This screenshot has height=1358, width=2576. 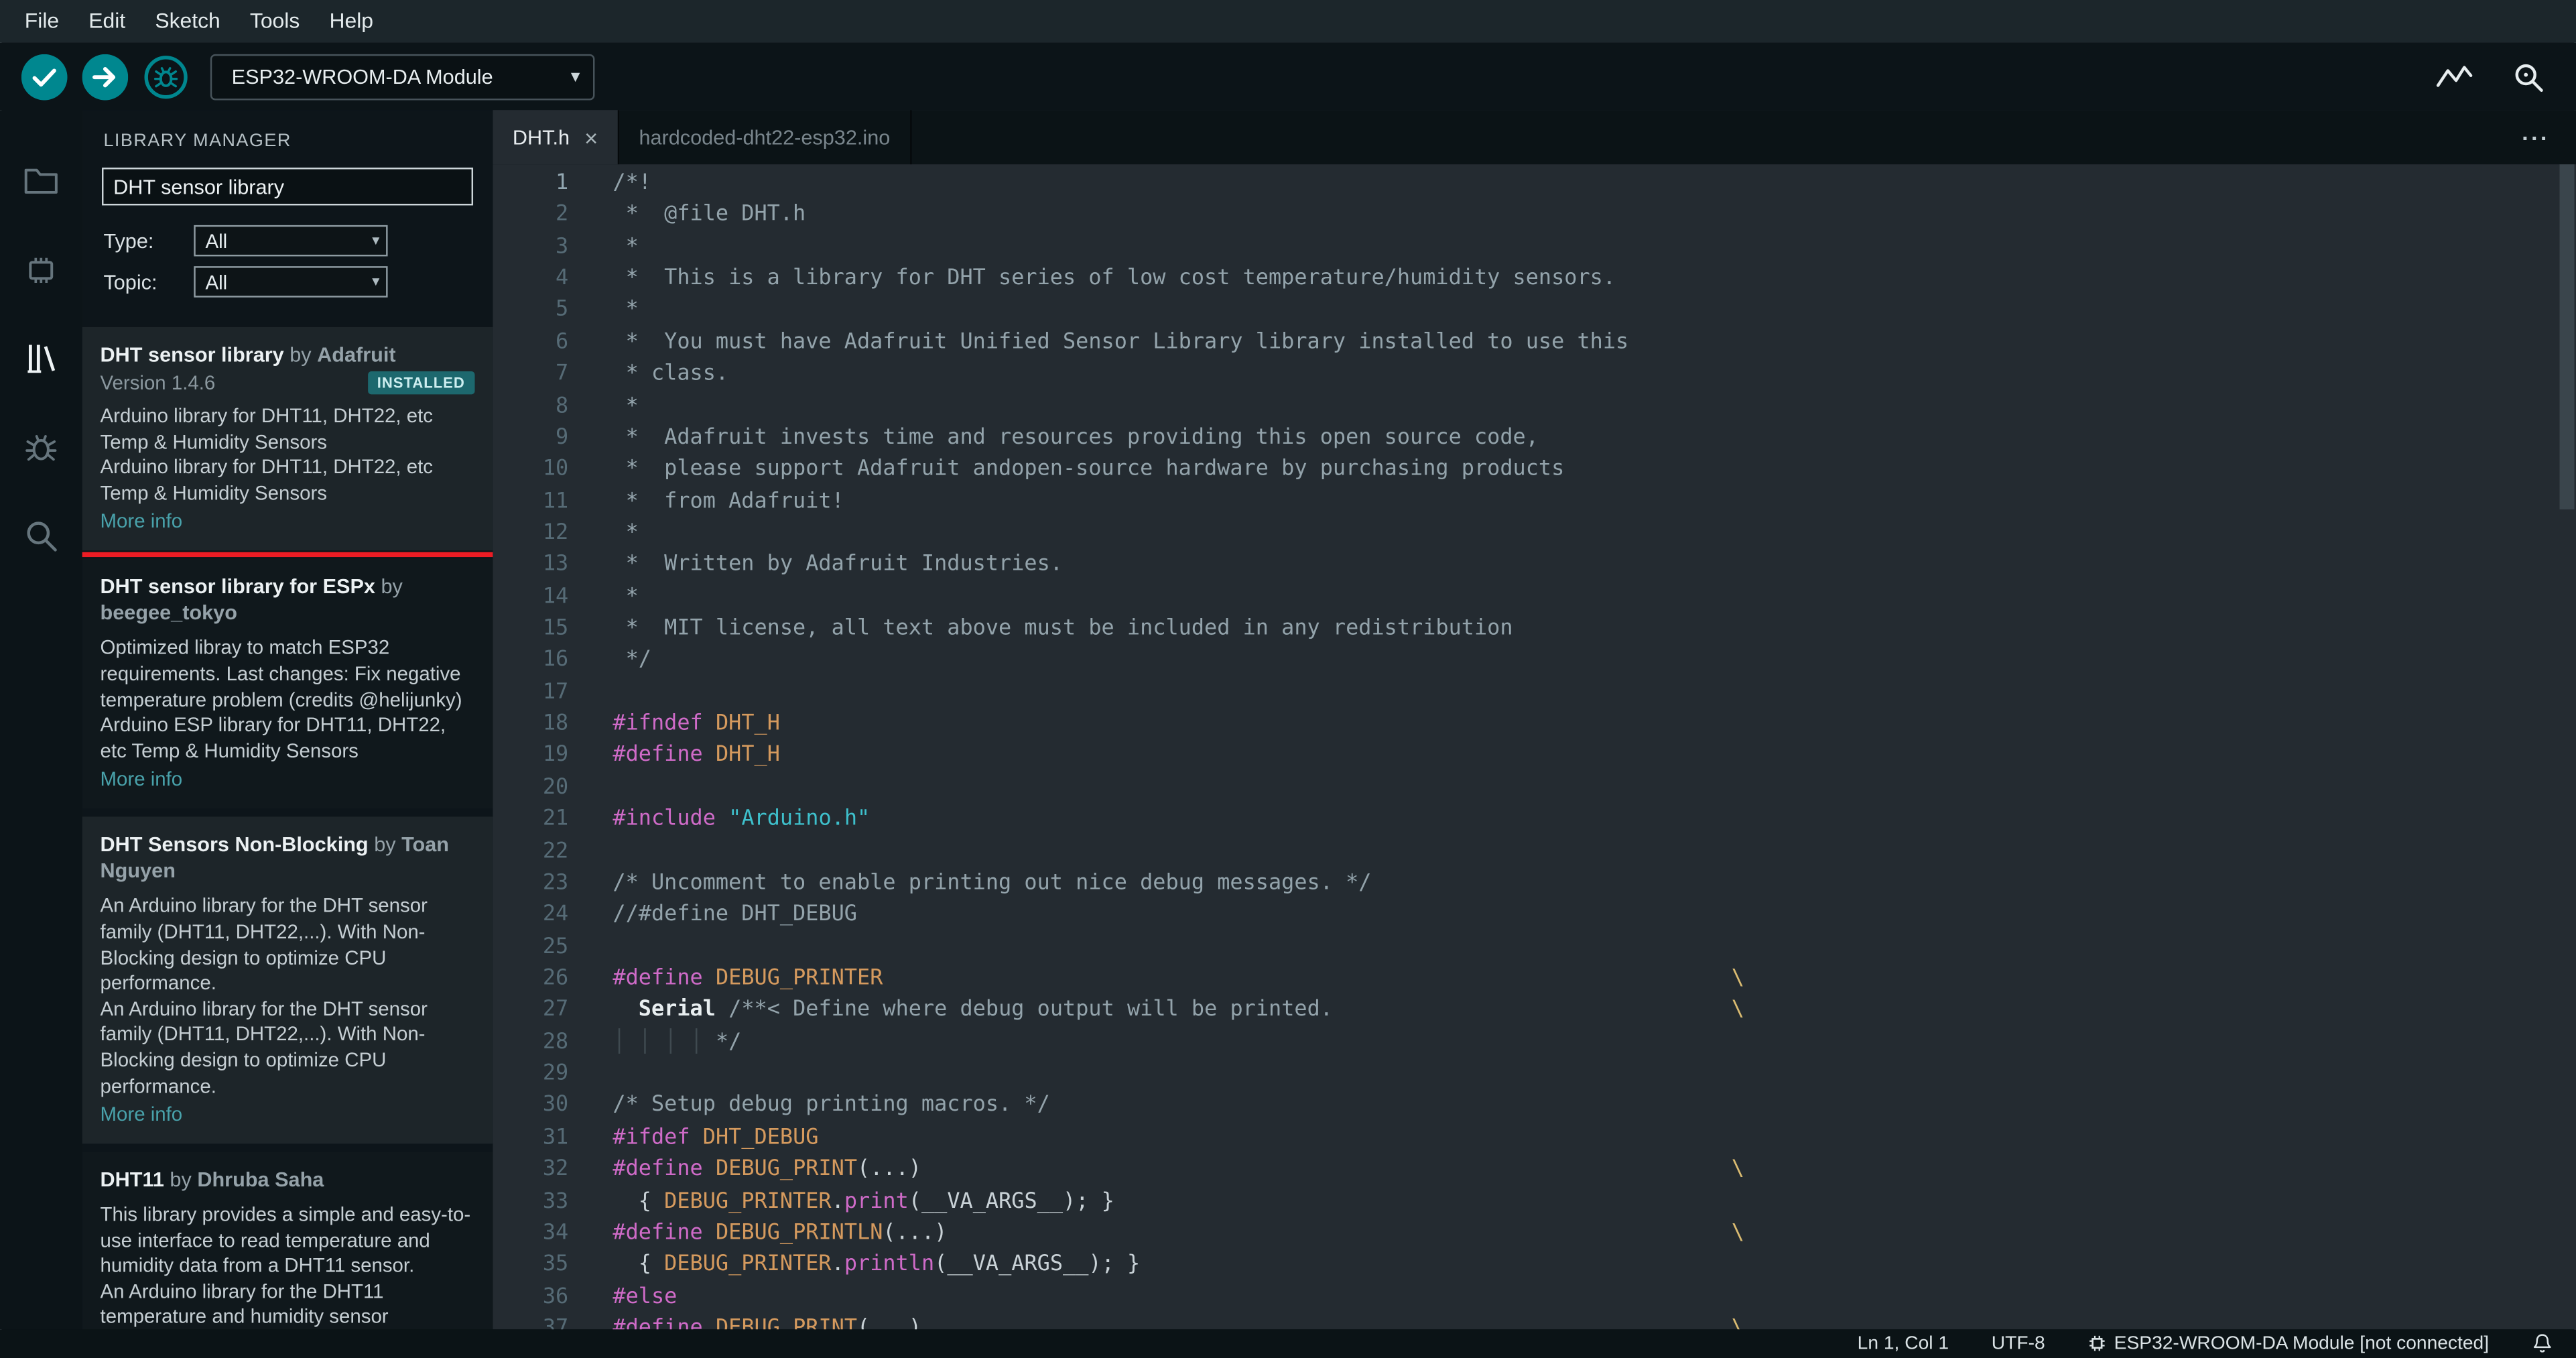 I want to click on code-text: { DEBUG_PRINTER.println(__VA_ARGS__); }, so click(x=877, y=1265).